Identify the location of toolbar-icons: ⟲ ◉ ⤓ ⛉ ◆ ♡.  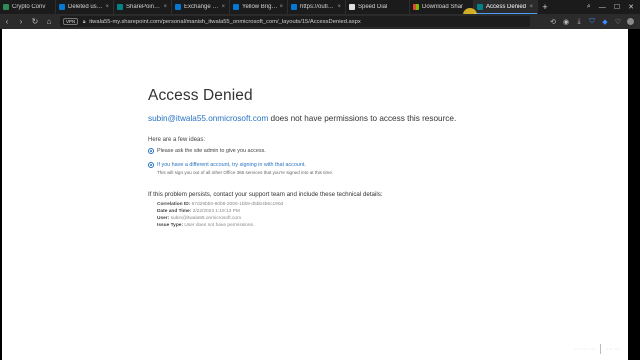
(594, 22).